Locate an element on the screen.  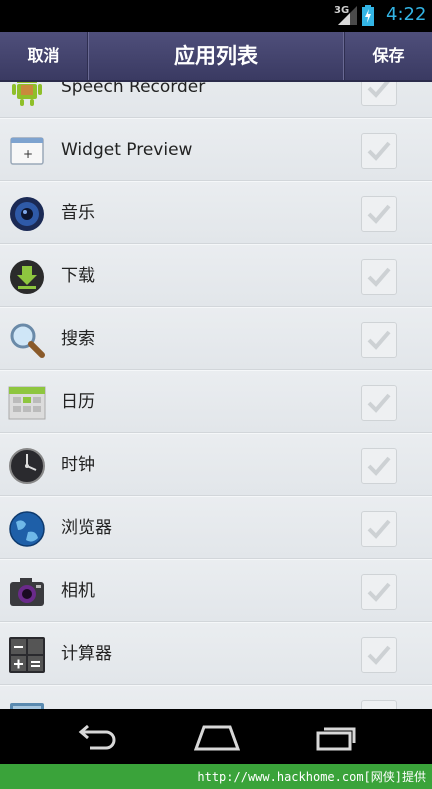
footer-credit: http://www.hackhome.com[网侠]提供 is located at coordinates (311, 777).